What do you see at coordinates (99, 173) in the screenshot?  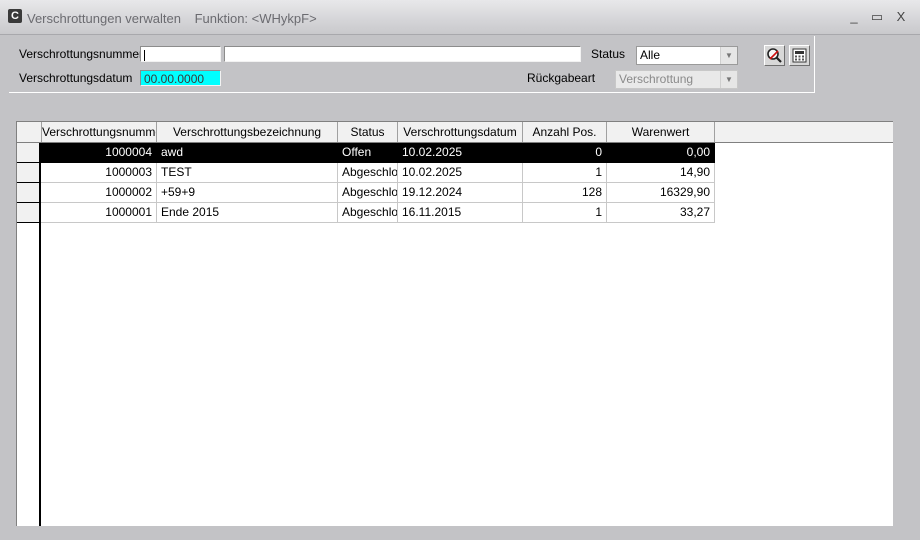 I see `cell-number: 1000003` at bounding box center [99, 173].